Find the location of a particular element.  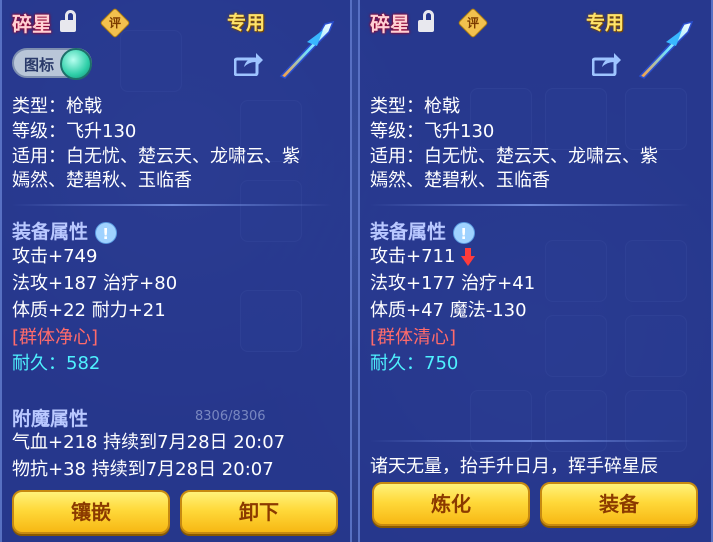

stat-body: 体质+22 耐力+21 is located at coordinates (89, 310).